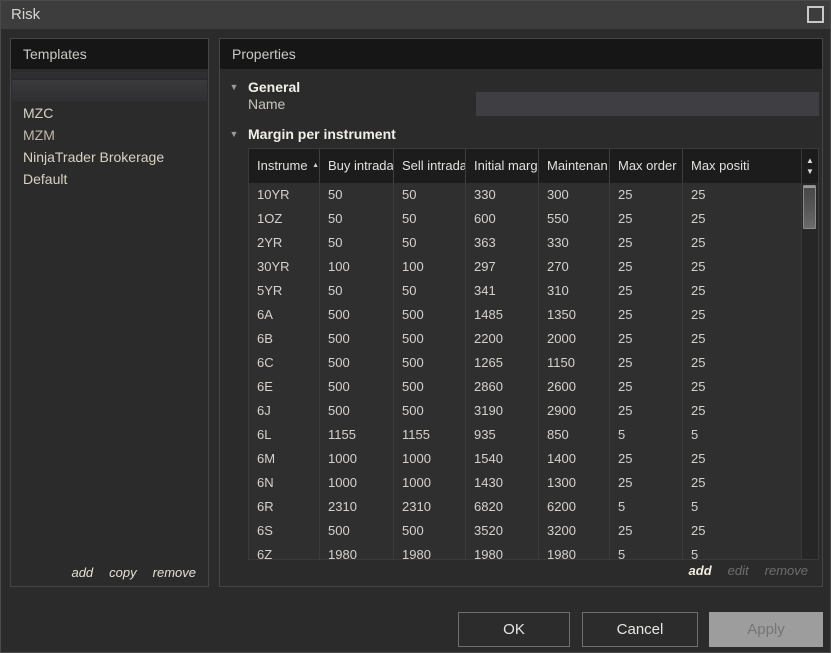 The image size is (831, 653). What do you see at coordinates (502, 166) in the screenshot?
I see `column-header-initial-margin: Initial marg` at bounding box center [502, 166].